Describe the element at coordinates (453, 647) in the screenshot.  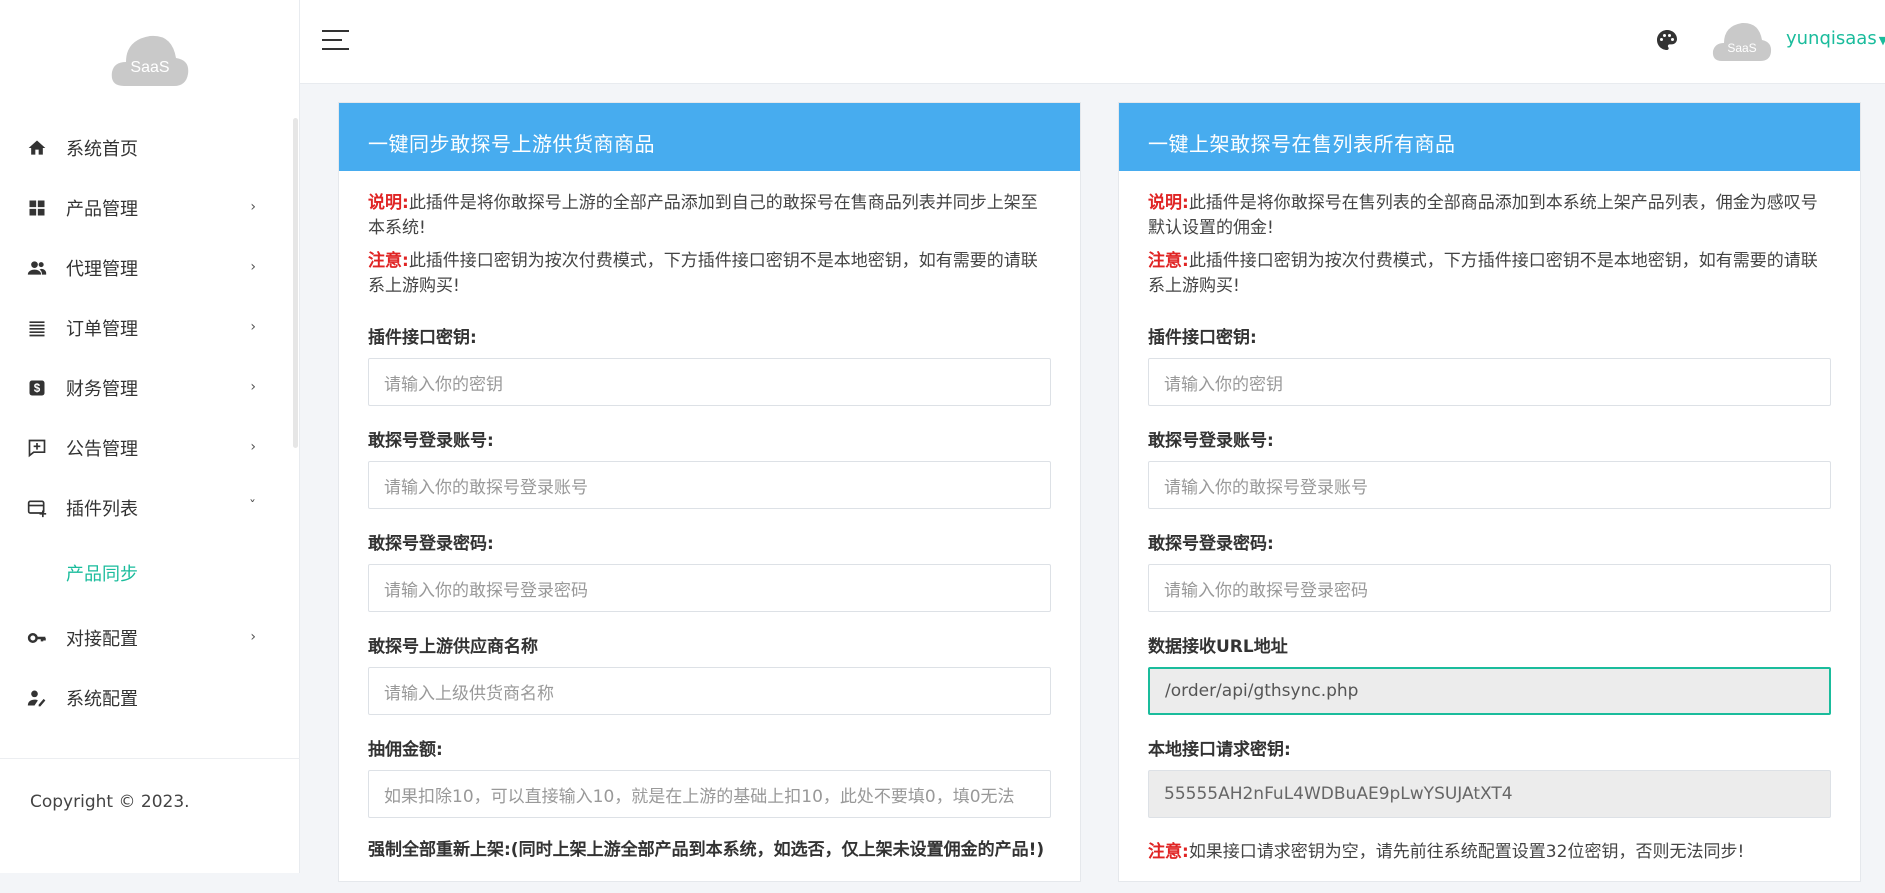
I see `field-label: 敢探号上游供应商名称` at that location.